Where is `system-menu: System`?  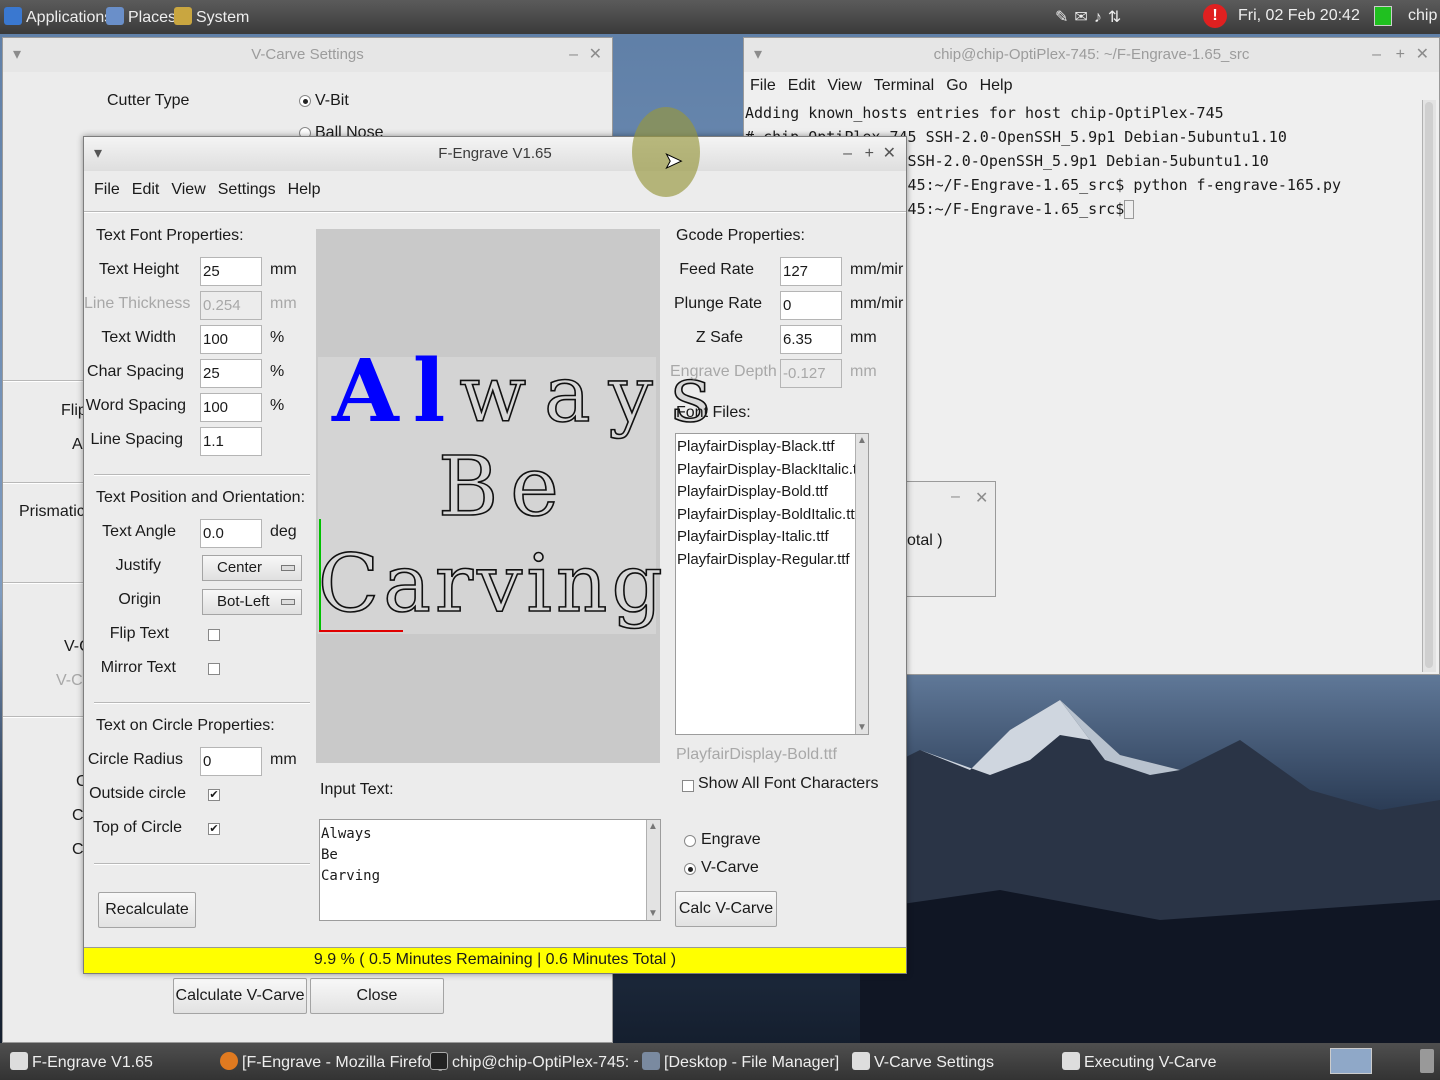 system-menu: System is located at coordinates (211, 17).